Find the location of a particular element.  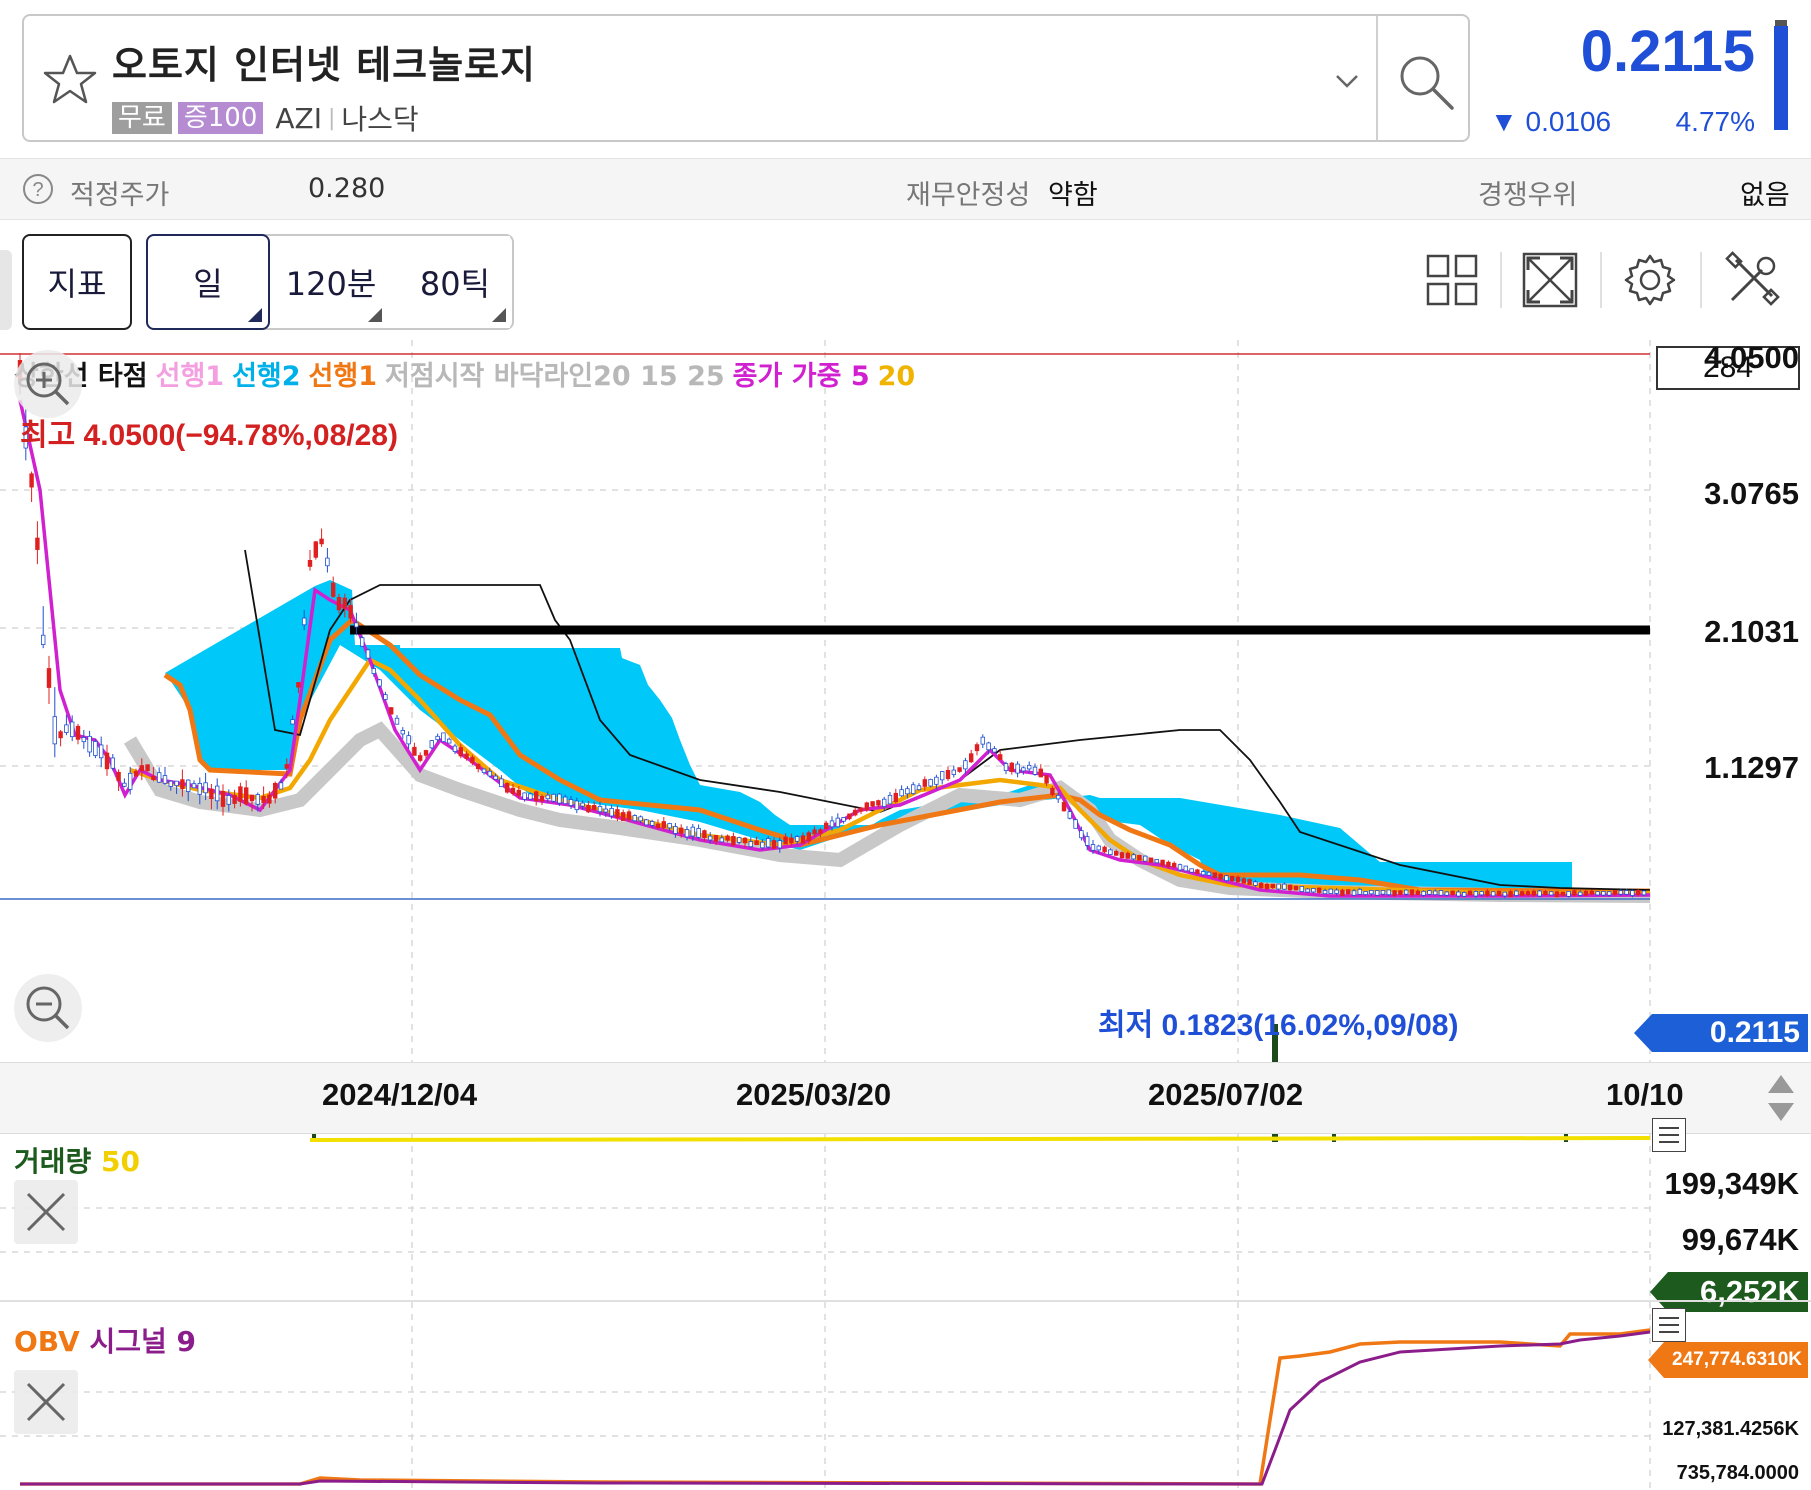

help-icon: ? is located at coordinates (38, 189).